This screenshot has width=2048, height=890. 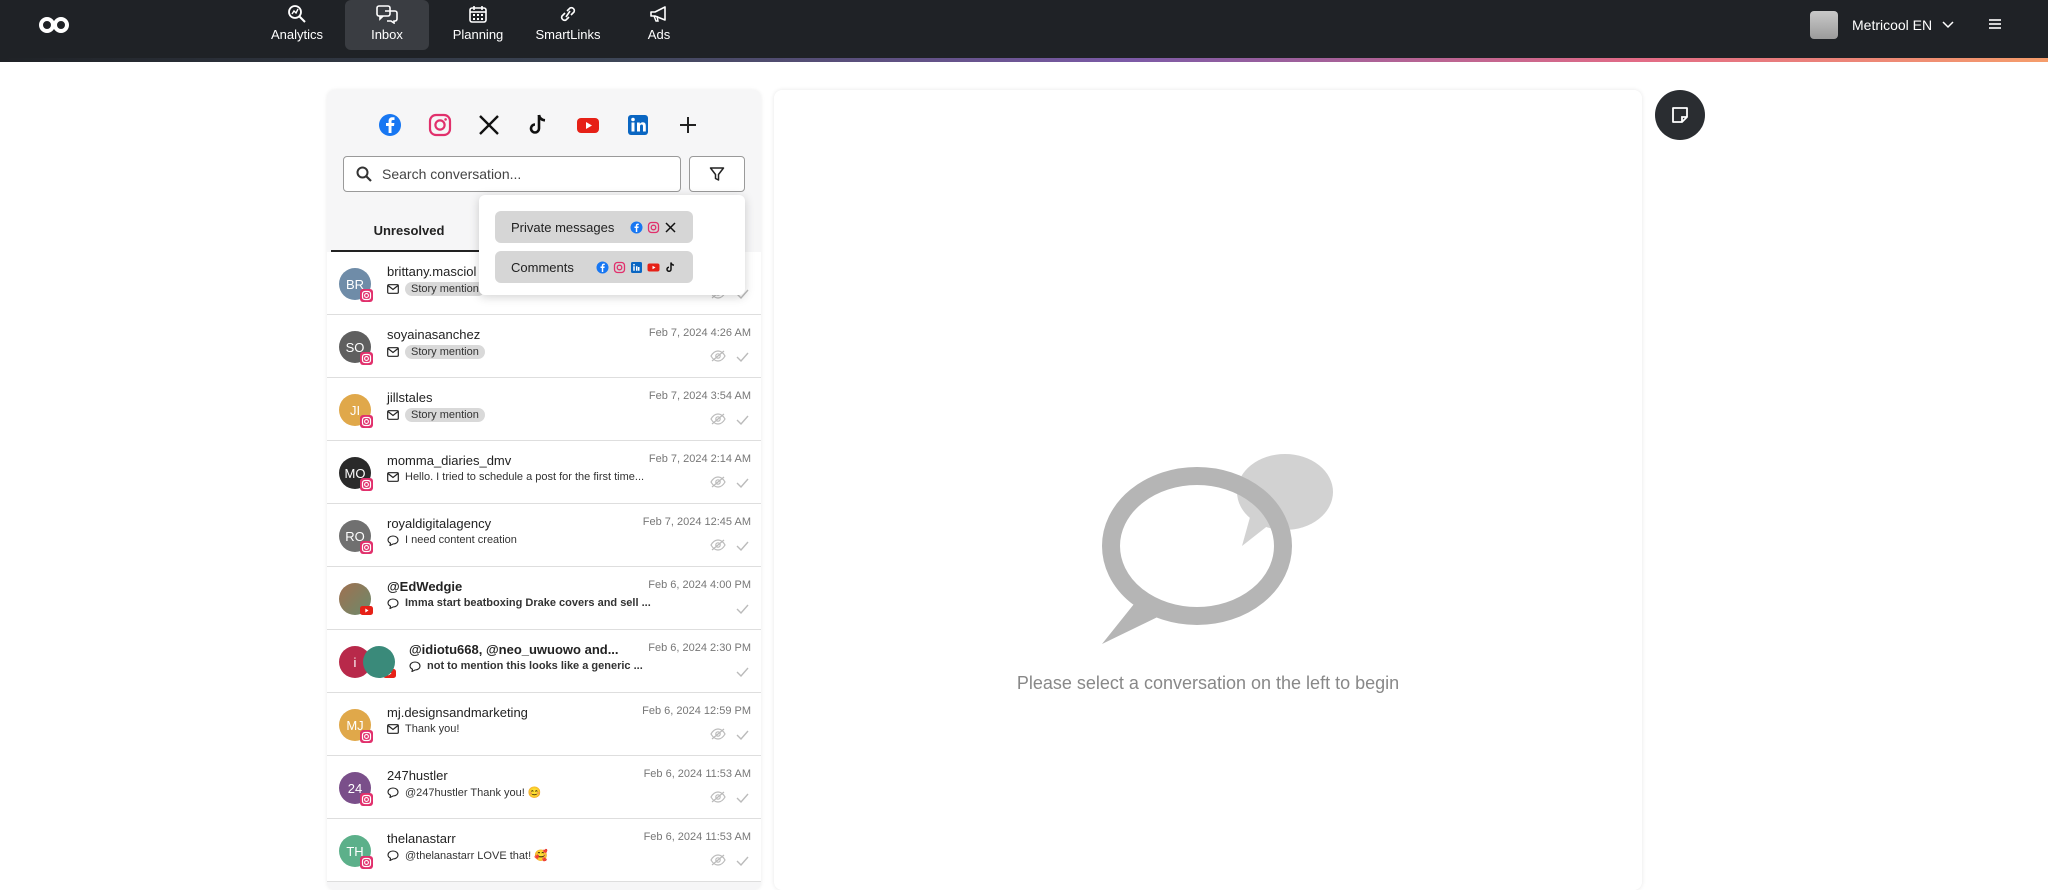 What do you see at coordinates (659, 34) in the screenshot?
I see `nav-ads-label: Ads` at bounding box center [659, 34].